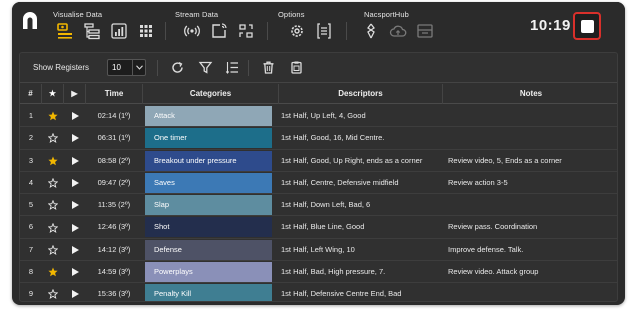 This screenshot has height=327, width=637. Describe the element at coordinates (31, 249) in the screenshot. I see `row-number: 7` at that location.